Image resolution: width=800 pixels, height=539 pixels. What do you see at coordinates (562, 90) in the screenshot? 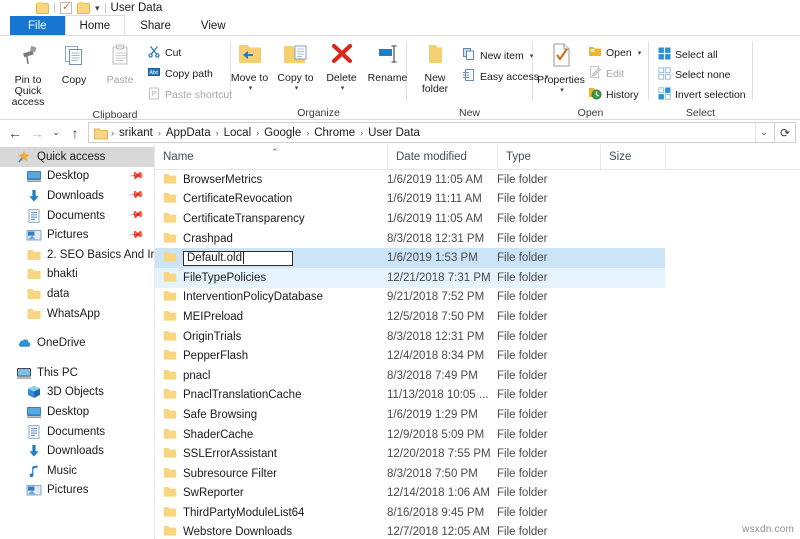
I see `properties-caret-icon: ▾` at bounding box center [562, 90].